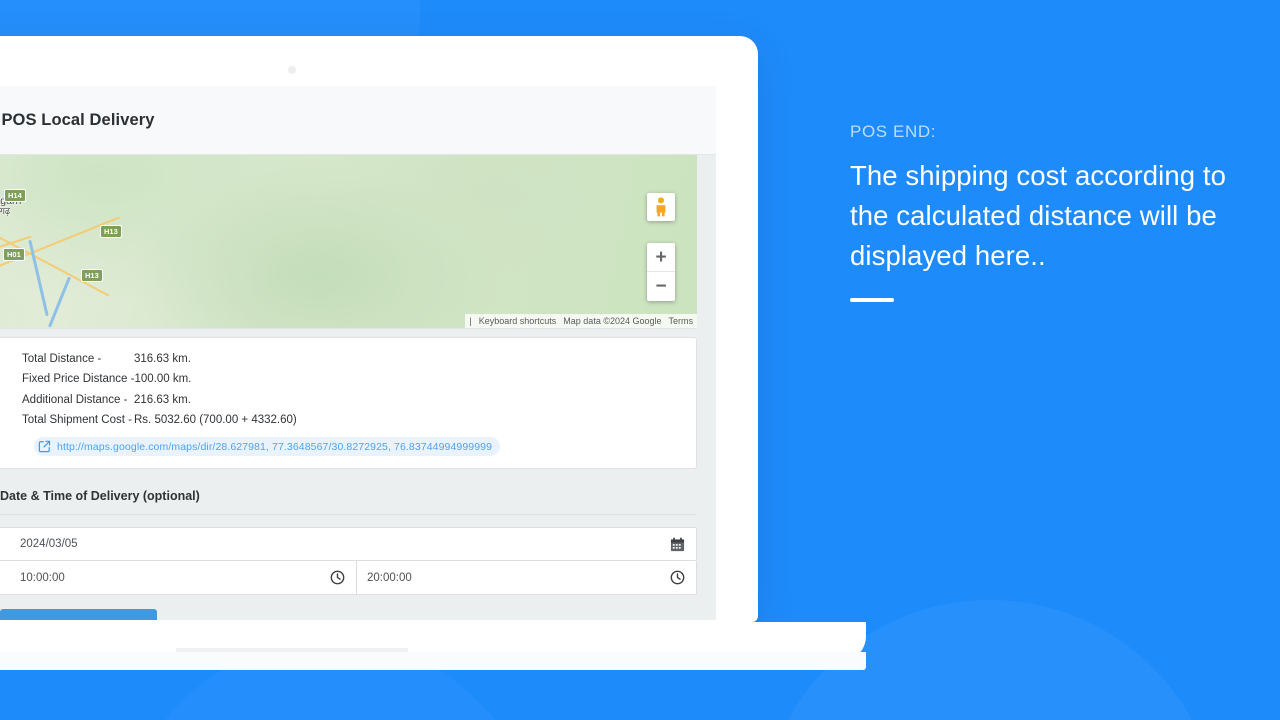  What do you see at coordinates (215, 420) in the screenshot?
I see `total-shipment-cost-value: Rs. 5032.60 (700.00 + 4332.60)` at bounding box center [215, 420].